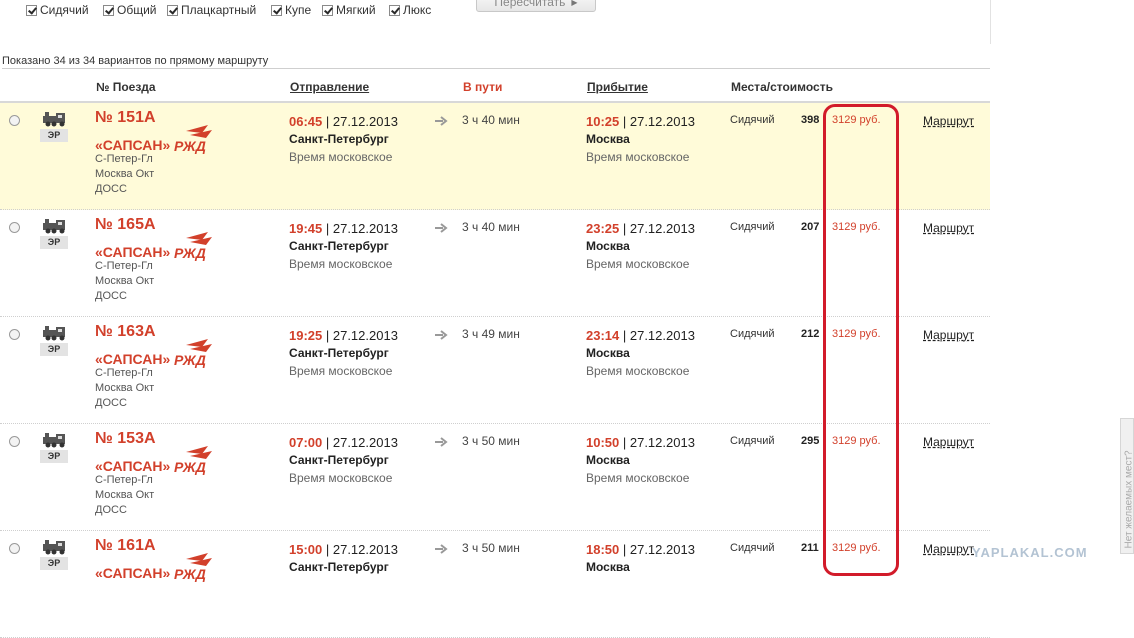 The height and width of the screenshot is (638, 1134). Describe the element at coordinates (810, 441) in the screenshot. I see `seat-count: 295` at that location.